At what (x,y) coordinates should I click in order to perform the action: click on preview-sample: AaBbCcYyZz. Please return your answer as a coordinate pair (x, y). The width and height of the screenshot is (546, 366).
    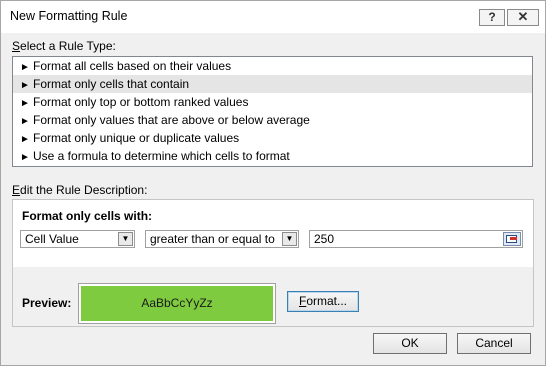
    Looking at the image, I should click on (177, 303).